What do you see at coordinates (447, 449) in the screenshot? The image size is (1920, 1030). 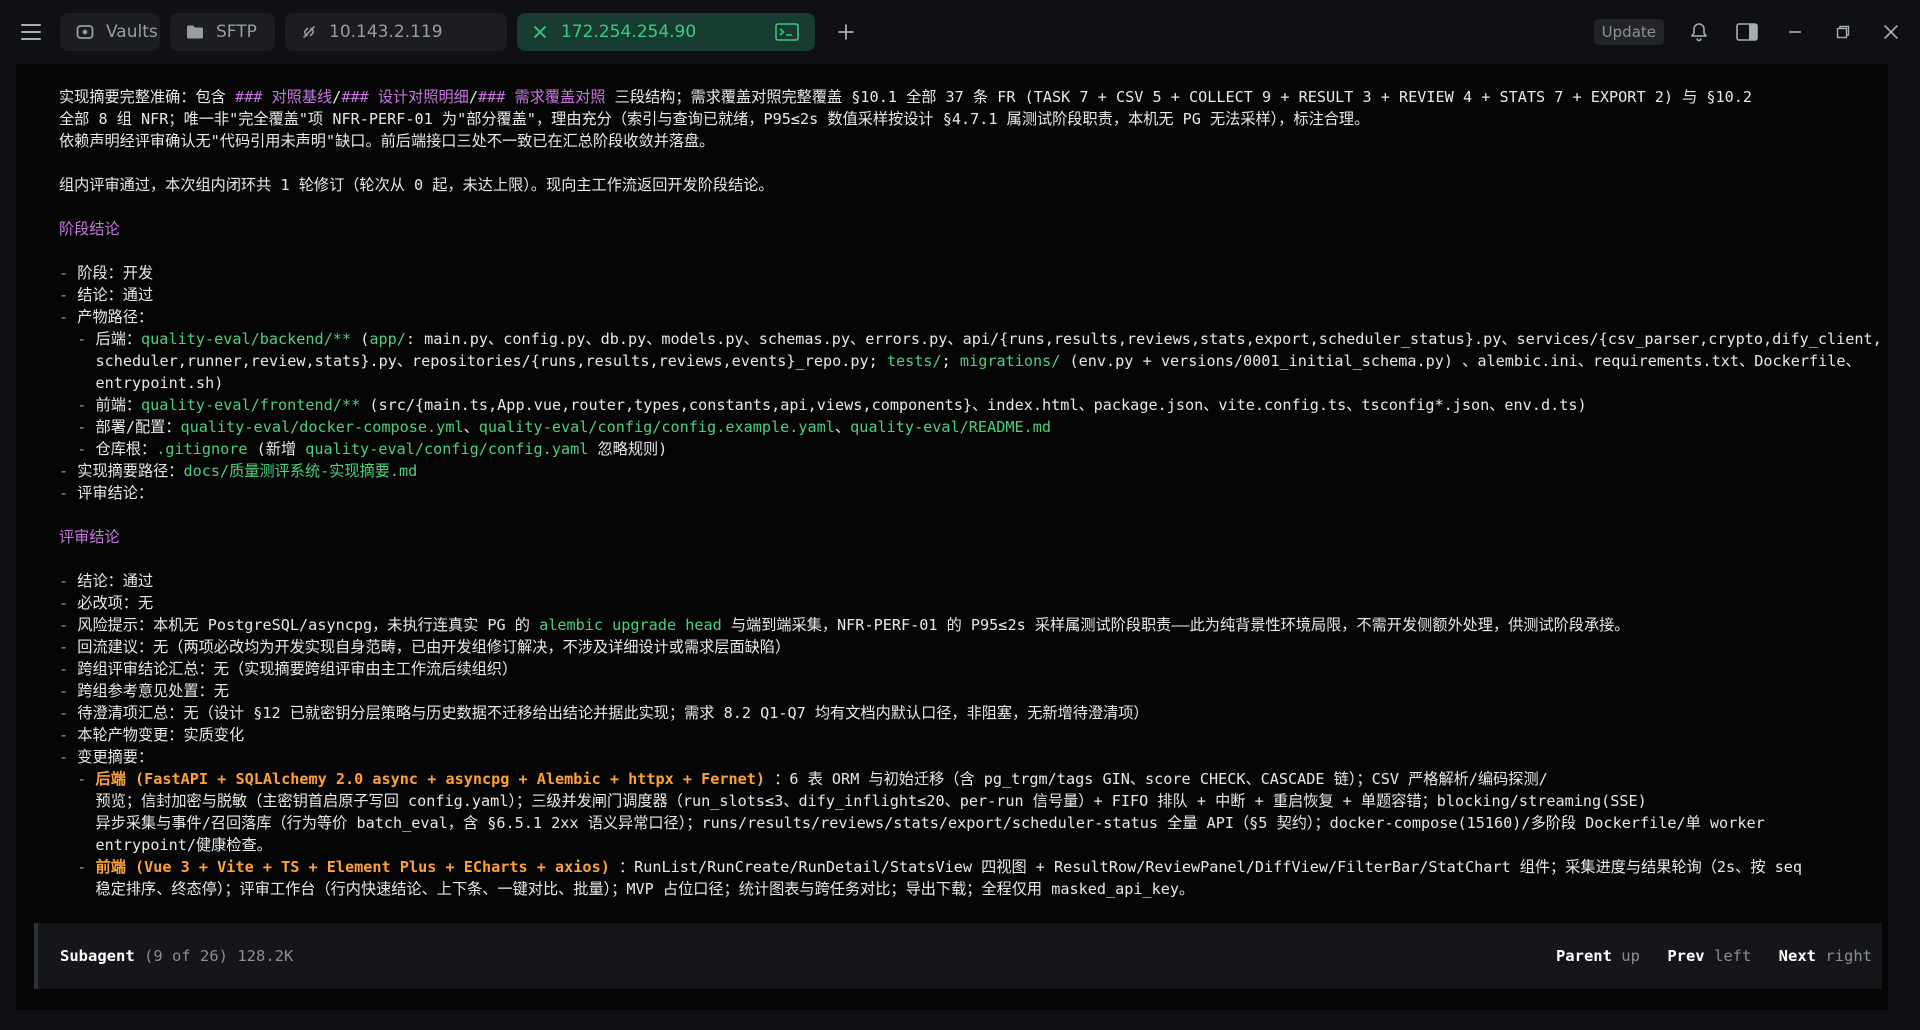 I see `terminal-text-segment: quality-eval/config/config.yaml` at bounding box center [447, 449].